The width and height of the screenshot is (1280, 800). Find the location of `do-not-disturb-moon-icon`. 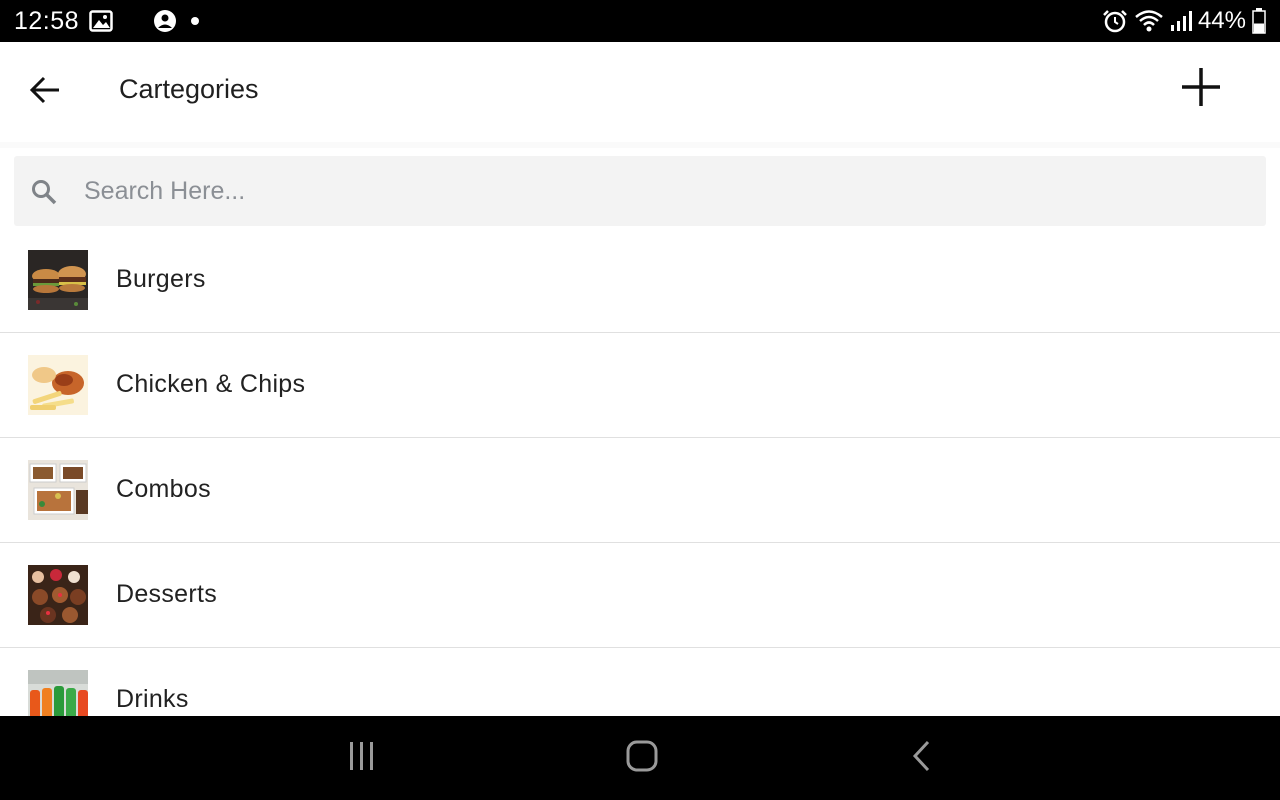

do-not-disturb-moon-icon is located at coordinates (133, 21).